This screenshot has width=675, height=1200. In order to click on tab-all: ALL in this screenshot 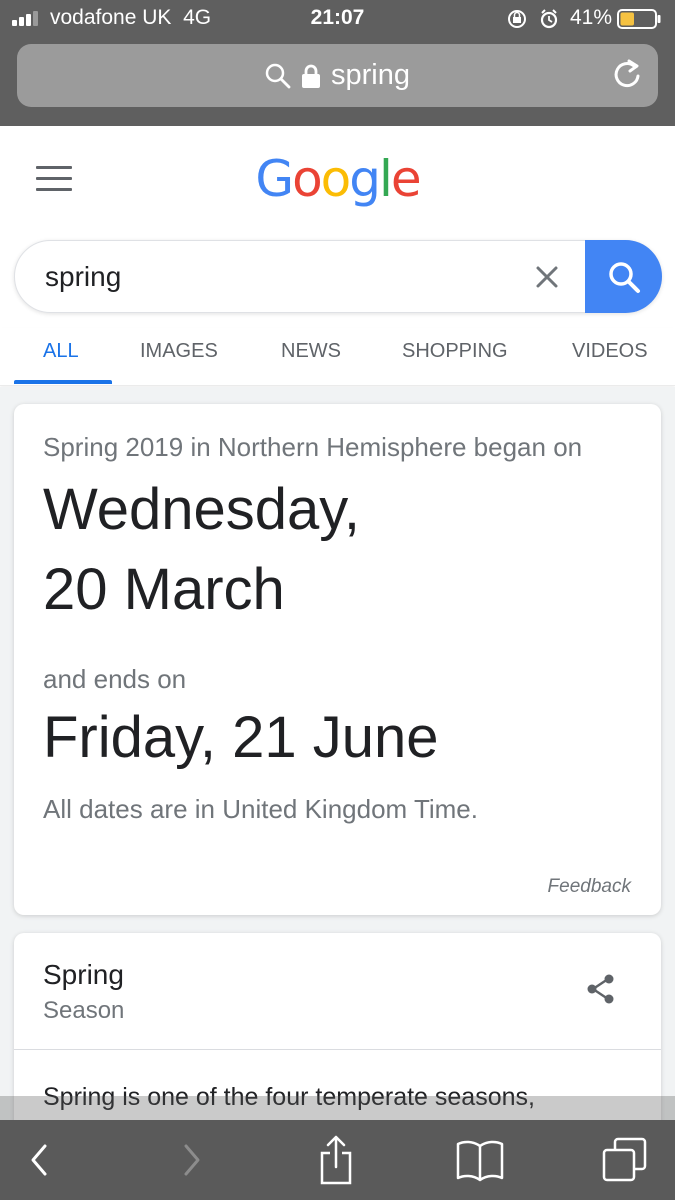, I will do `click(61, 351)`.